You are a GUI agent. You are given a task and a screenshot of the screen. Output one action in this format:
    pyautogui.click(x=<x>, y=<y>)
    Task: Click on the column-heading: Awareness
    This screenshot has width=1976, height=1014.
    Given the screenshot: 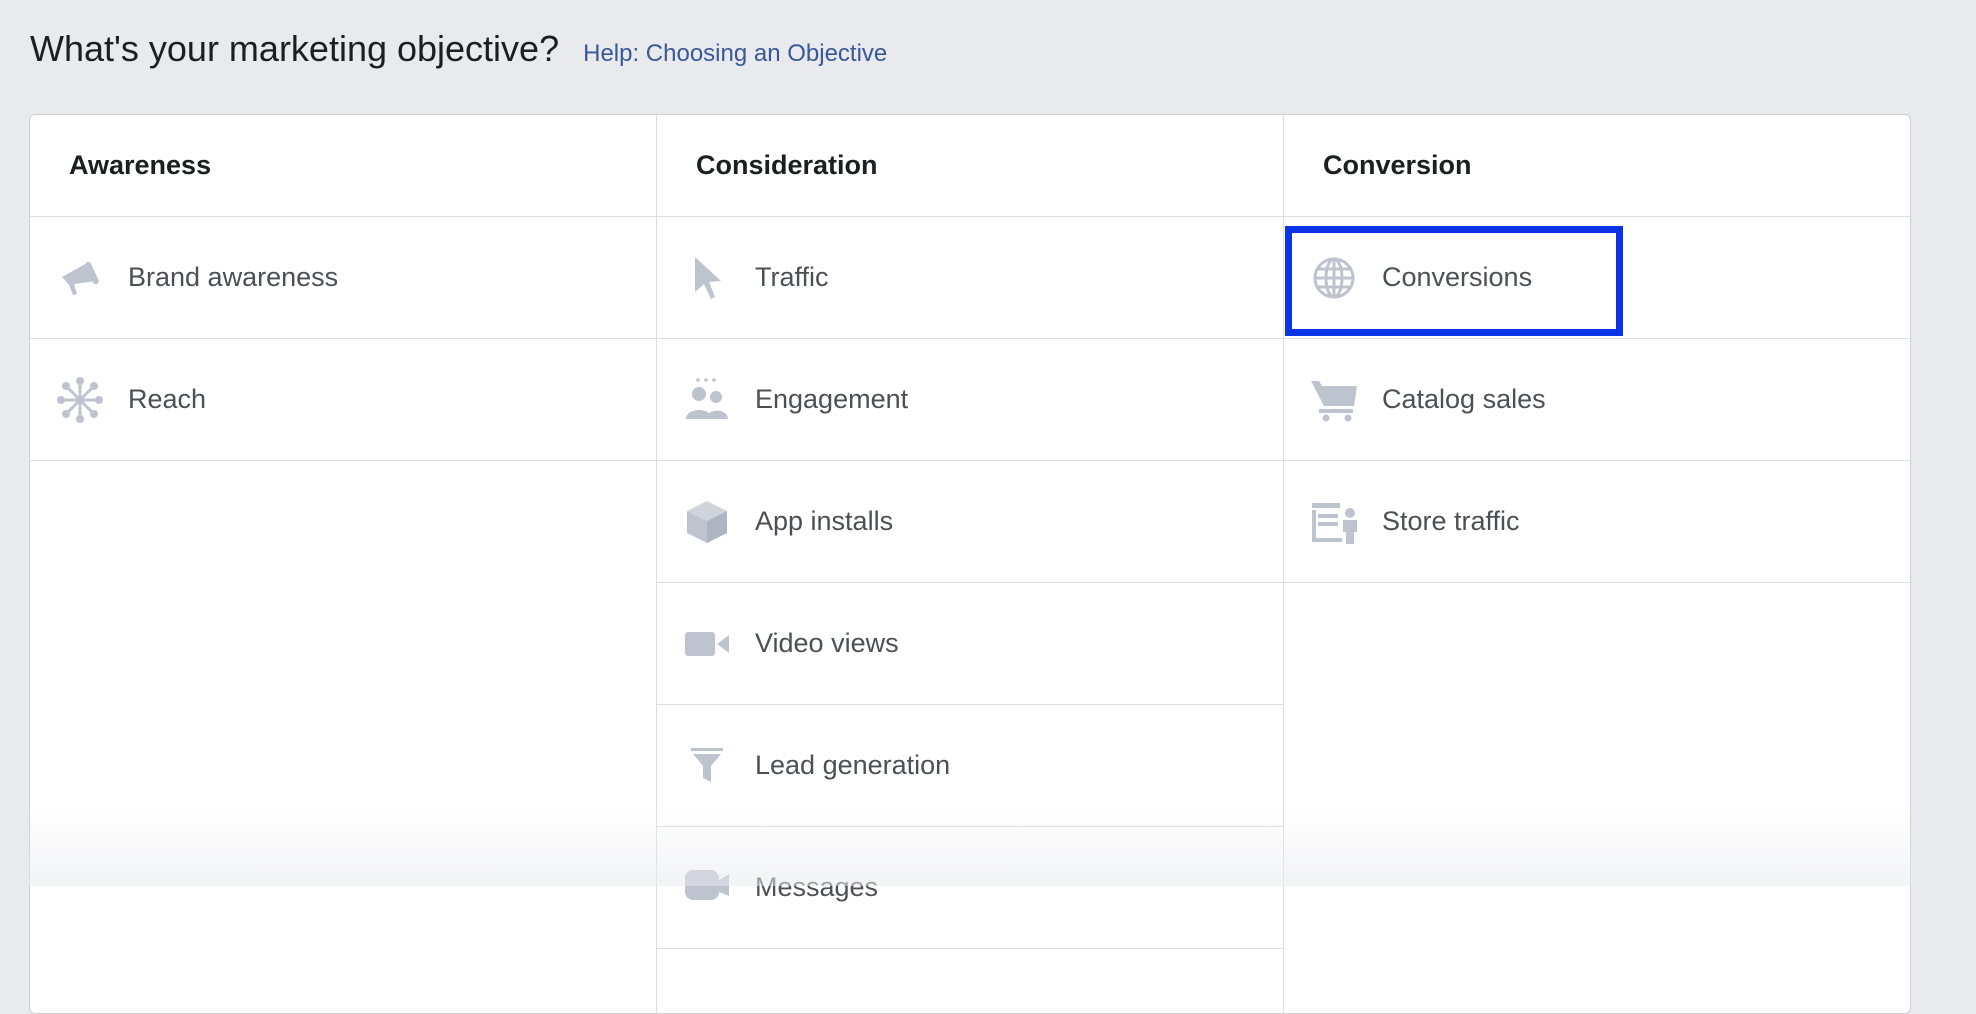 What is the action you would take?
    pyautogui.click(x=343, y=166)
    